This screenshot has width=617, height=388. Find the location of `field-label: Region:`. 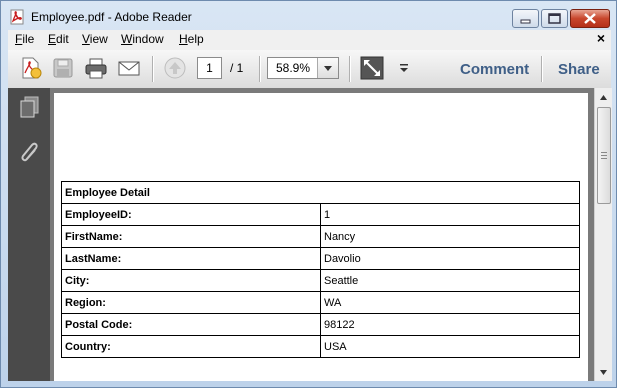

field-label: Region: is located at coordinates (191, 302).